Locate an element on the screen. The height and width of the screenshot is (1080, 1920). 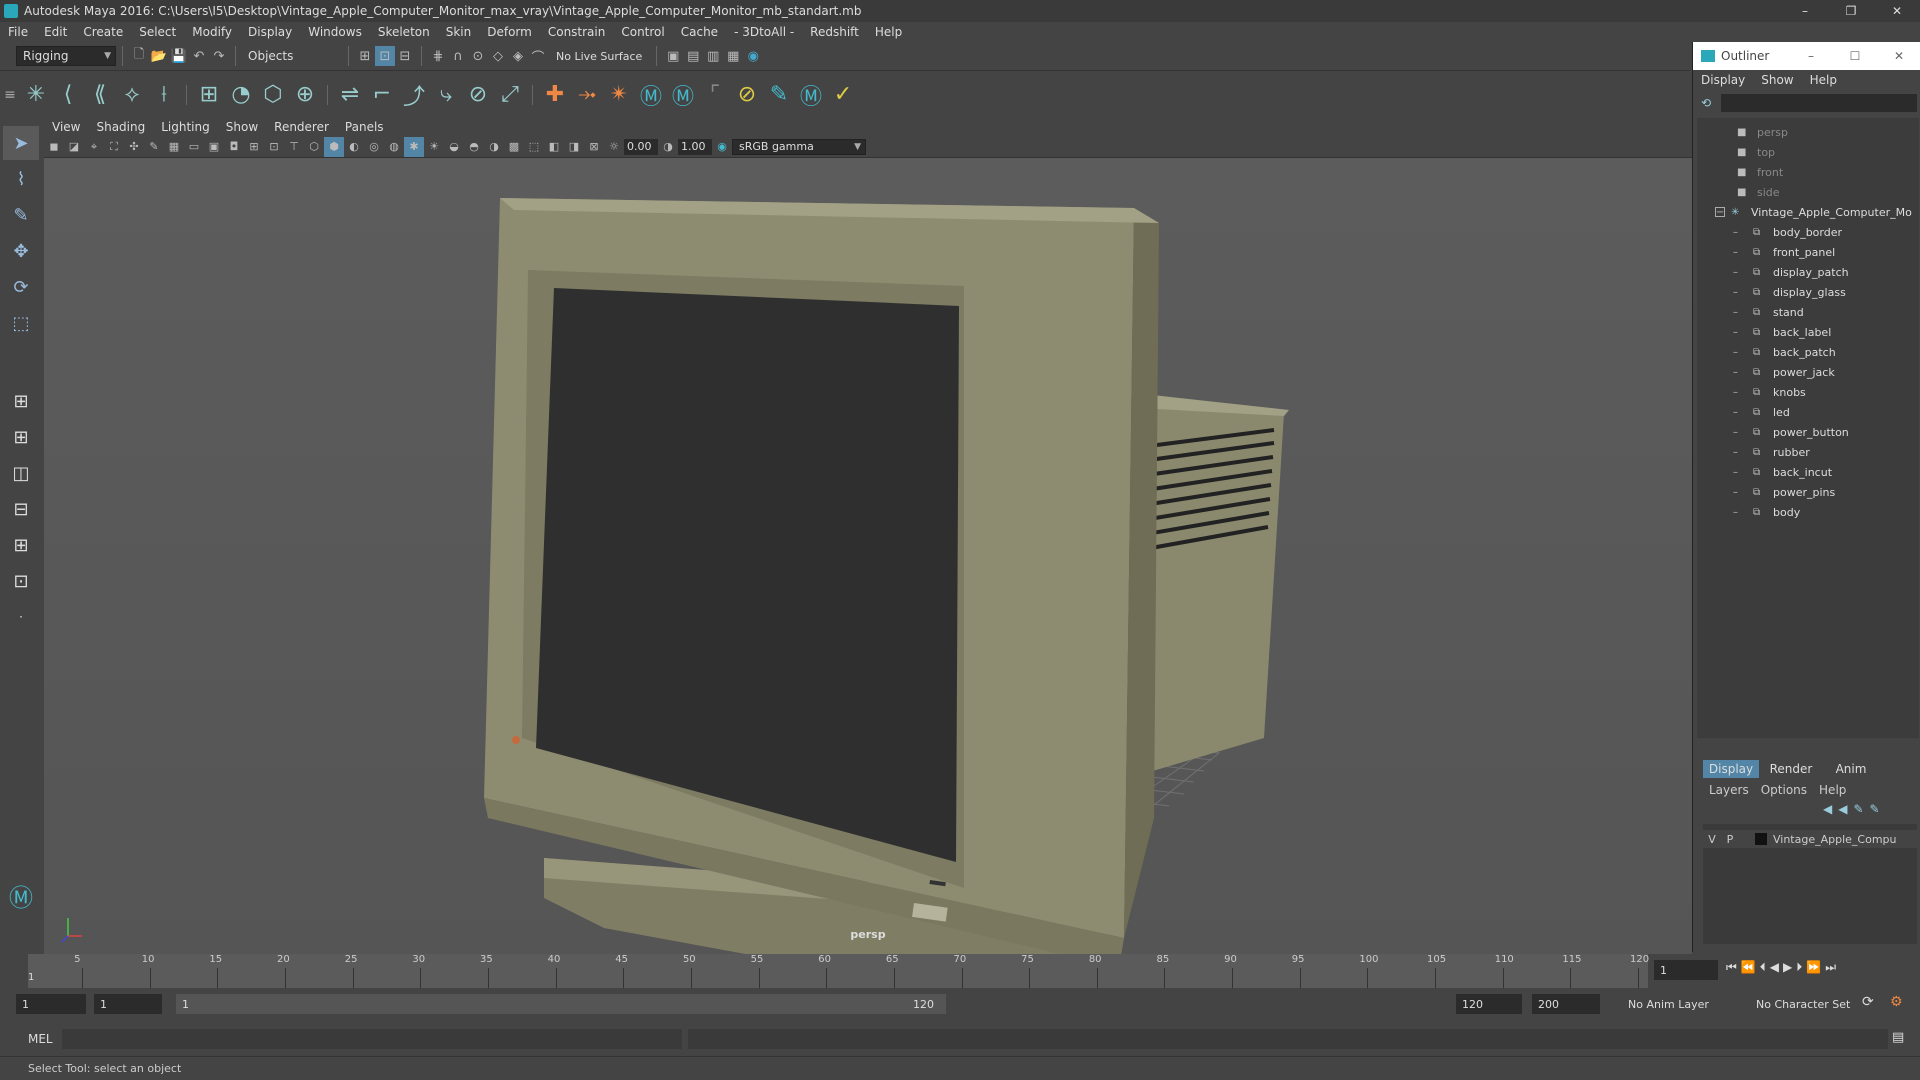
render-globe-icon: ◉ is located at coordinates (753, 56).